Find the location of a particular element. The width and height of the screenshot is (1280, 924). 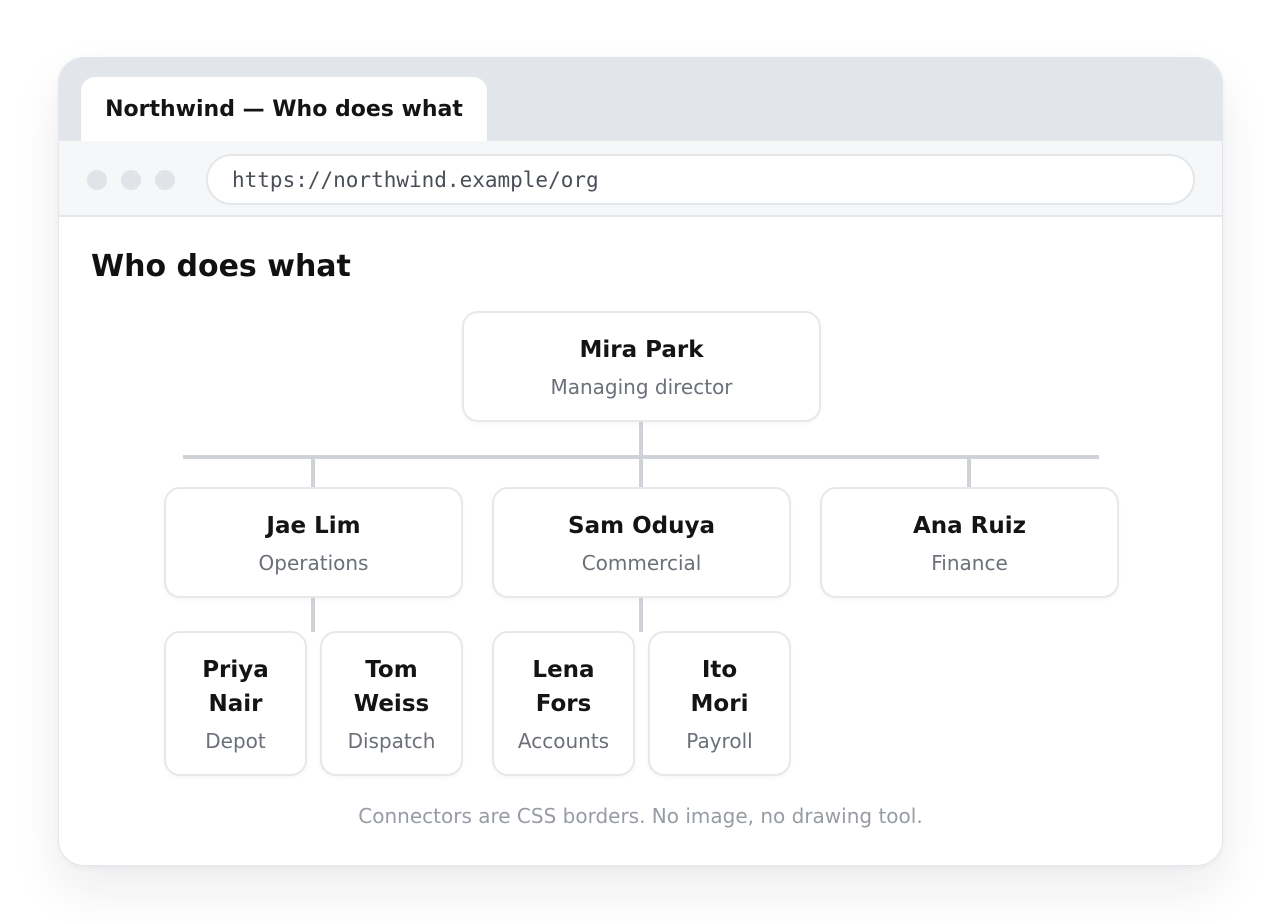

person-name: Mira Park is located at coordinates (641, 350).